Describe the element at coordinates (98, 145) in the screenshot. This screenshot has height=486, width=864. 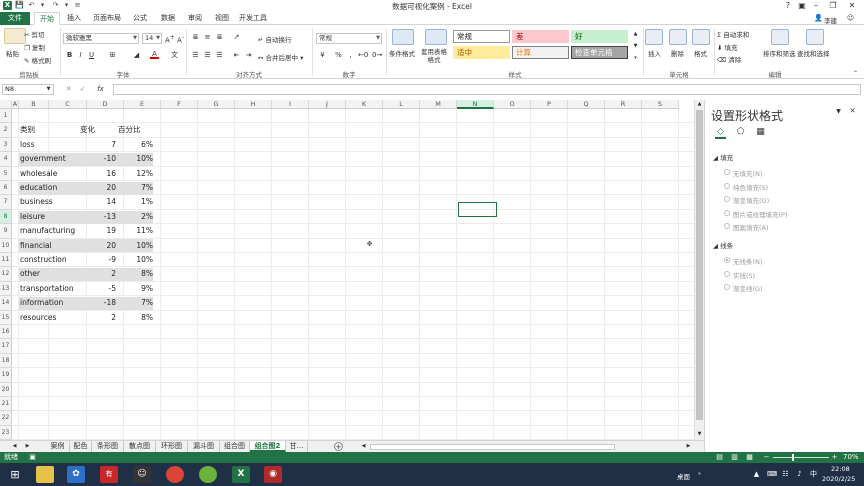
I see `table-cell-change: 7` at that location.